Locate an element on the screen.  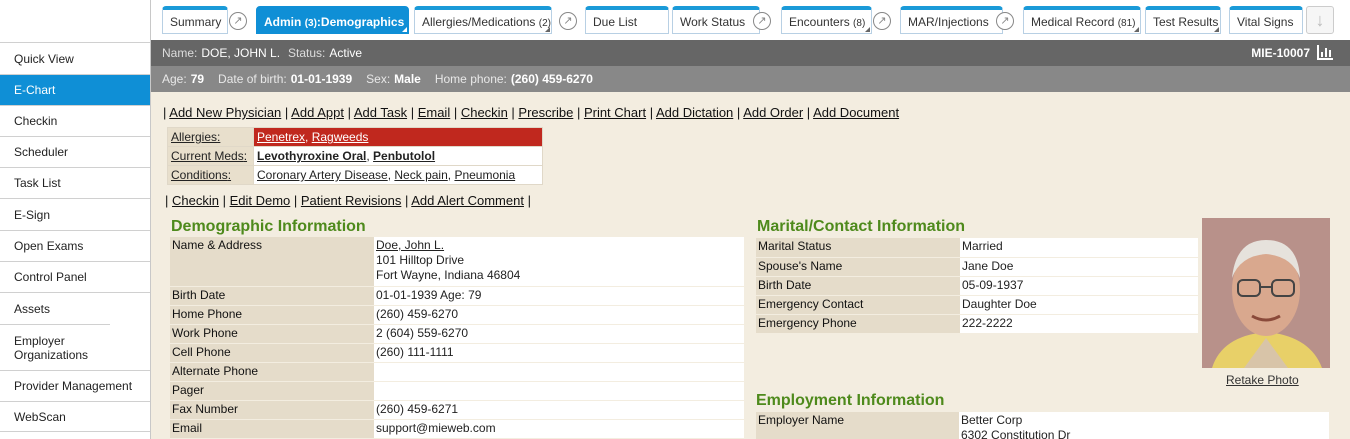
tab-admin-demographics: Admin (3):Demographics is located at coordinates (332, 20).